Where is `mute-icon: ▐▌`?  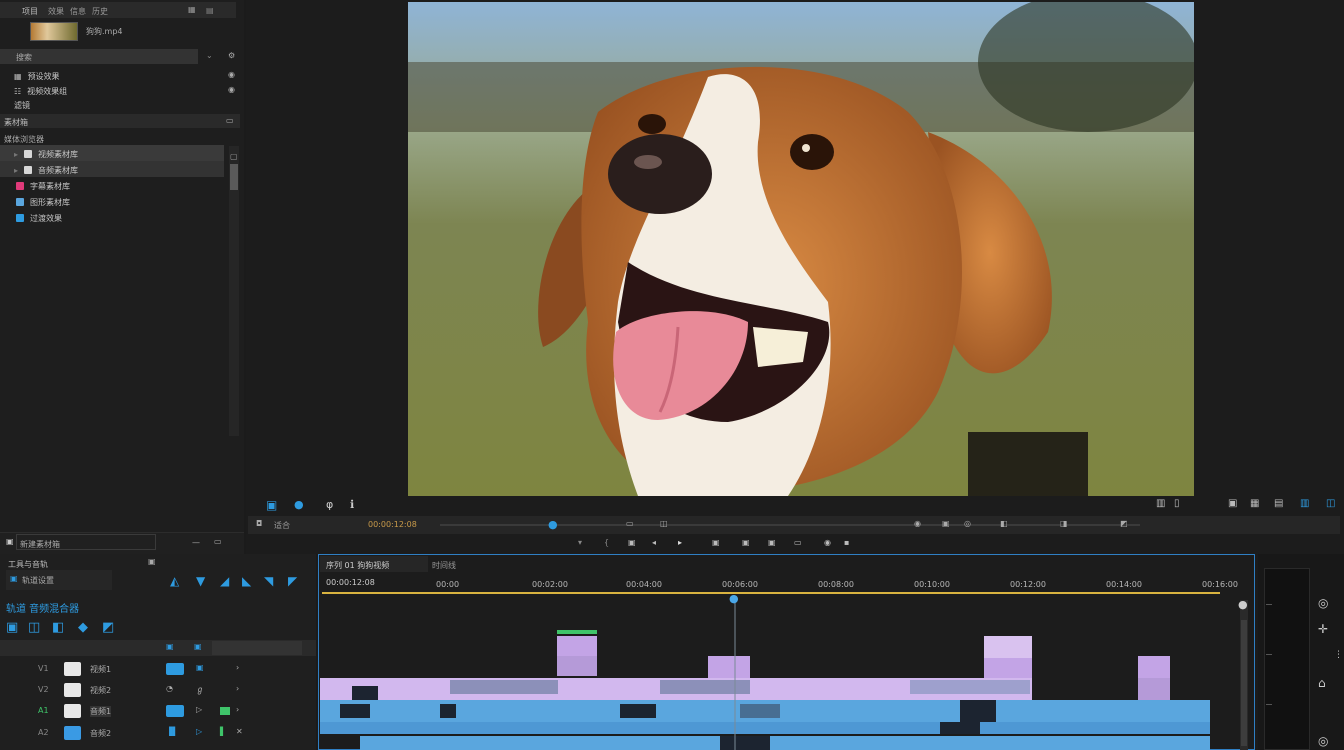 mute-icon: ▐▌ is located at coordinates (172, 731).